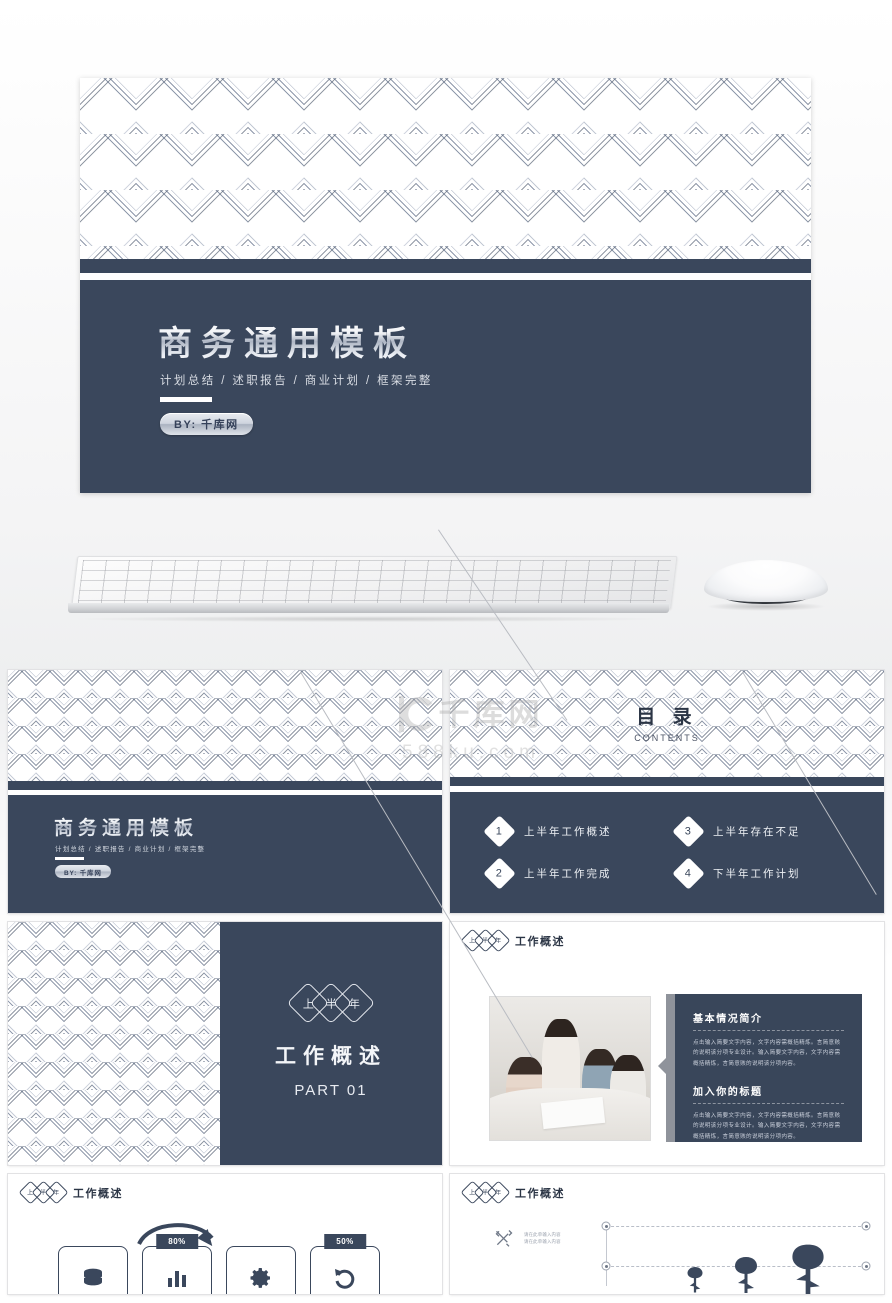 This screenshot has width=892, height=1303. I want to click on toc-item: 1 上半年工作概述, so click(572, 831).